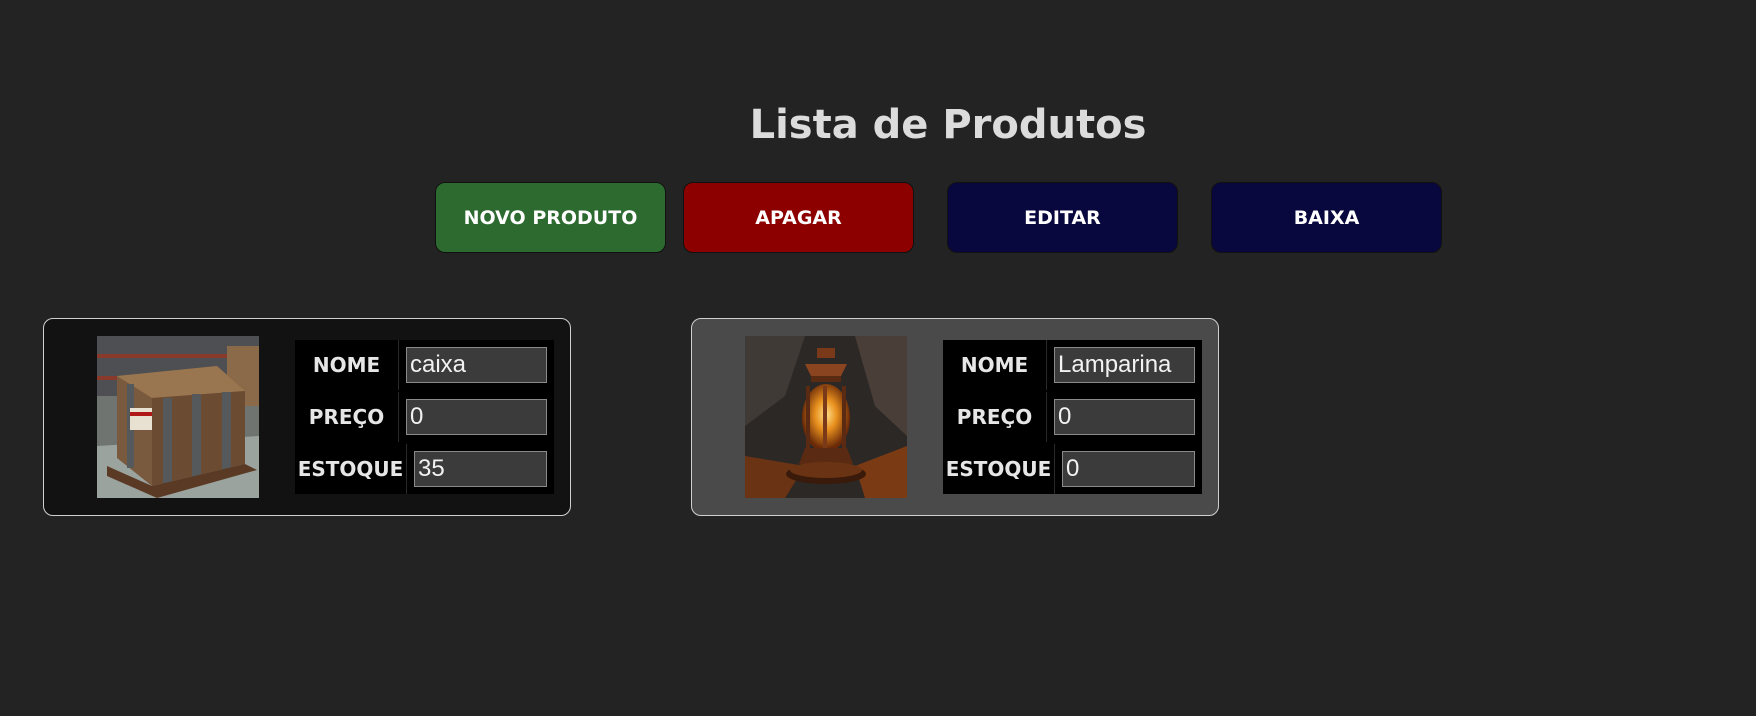 This screenshot has width=1756, height=716. I want to click on edit-button: EDITAR, so click(1062, 217).